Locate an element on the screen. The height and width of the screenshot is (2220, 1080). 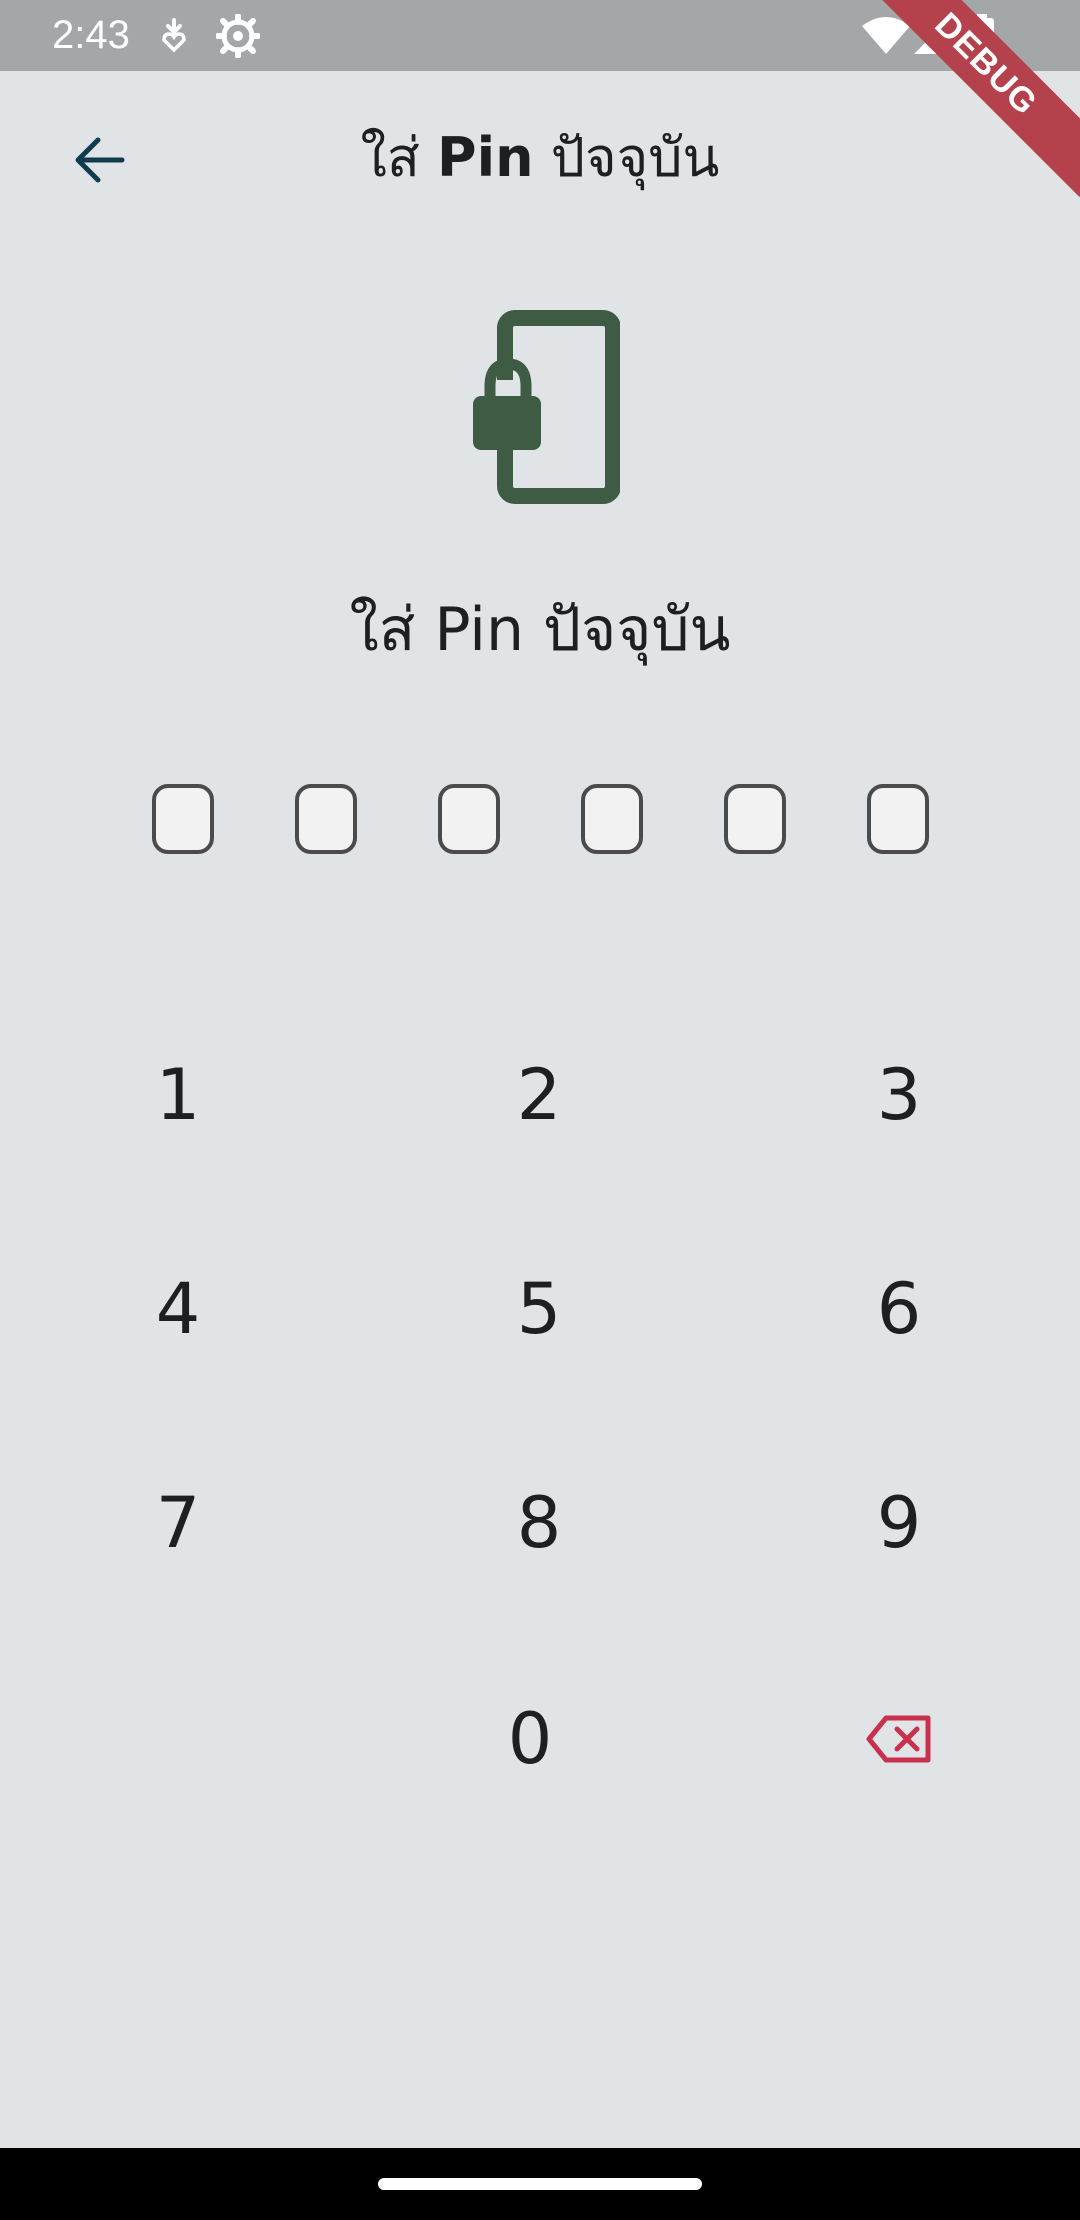
notification-icon is located at coordinates (174, 35).